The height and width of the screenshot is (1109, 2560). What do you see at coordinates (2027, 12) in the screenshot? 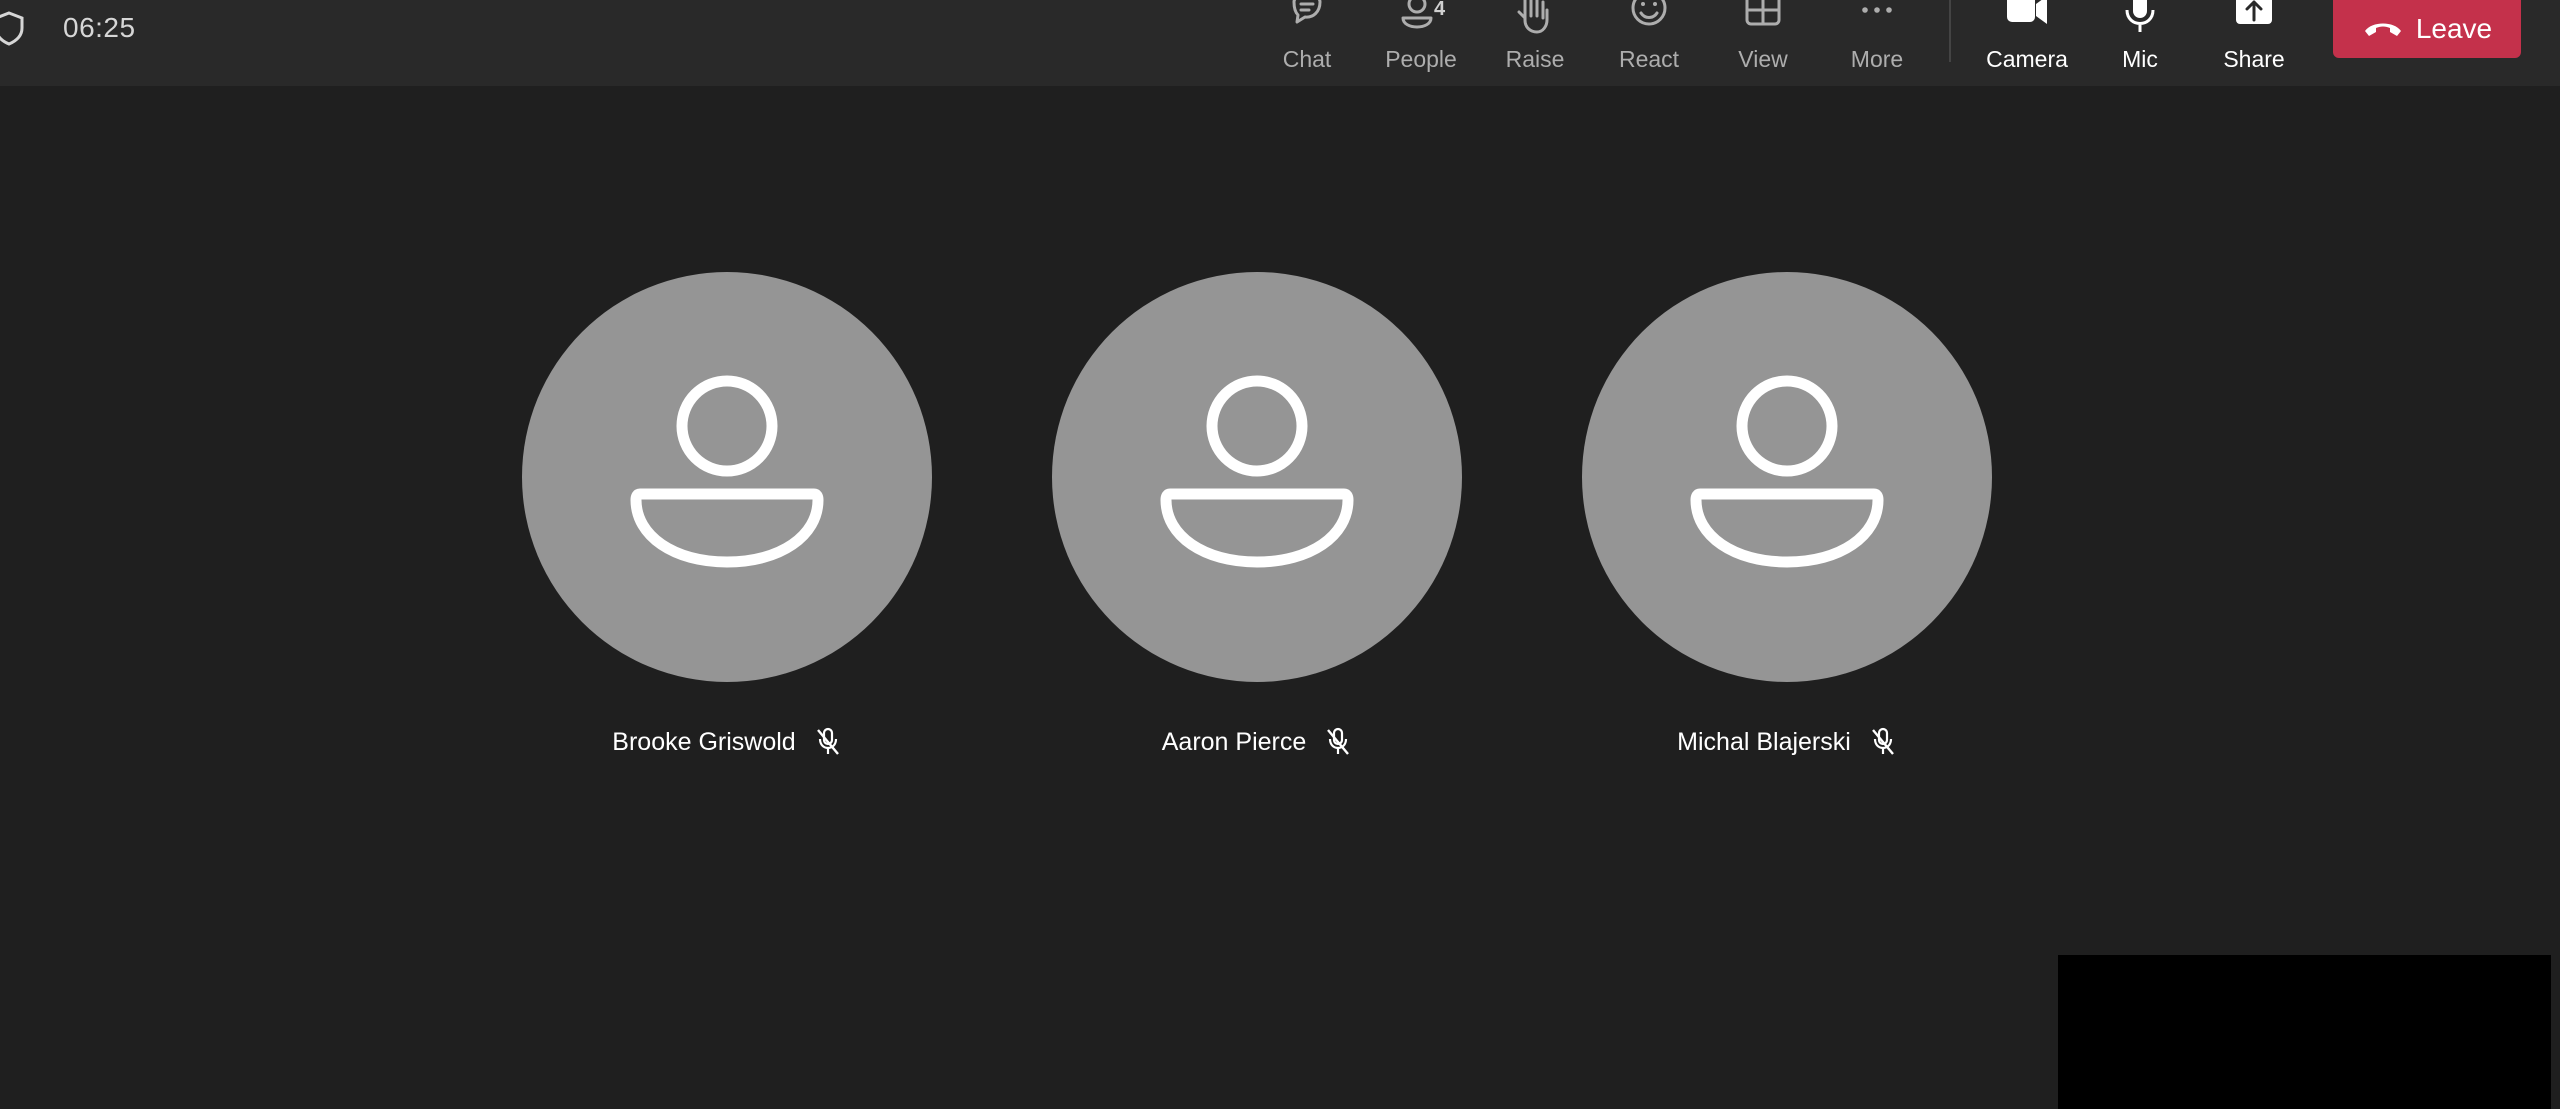
I see `camera-icon` at bounding box center [2027, 12].